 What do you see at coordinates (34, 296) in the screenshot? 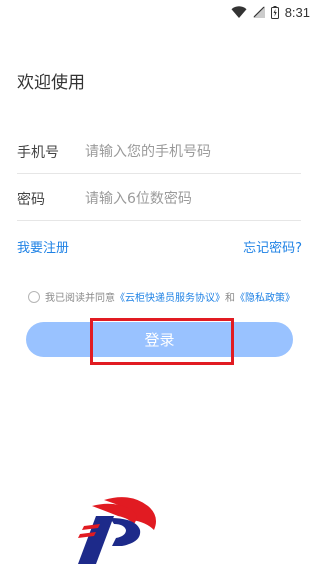
I see `agreement-checkbox` at bounding box center [34, 296].